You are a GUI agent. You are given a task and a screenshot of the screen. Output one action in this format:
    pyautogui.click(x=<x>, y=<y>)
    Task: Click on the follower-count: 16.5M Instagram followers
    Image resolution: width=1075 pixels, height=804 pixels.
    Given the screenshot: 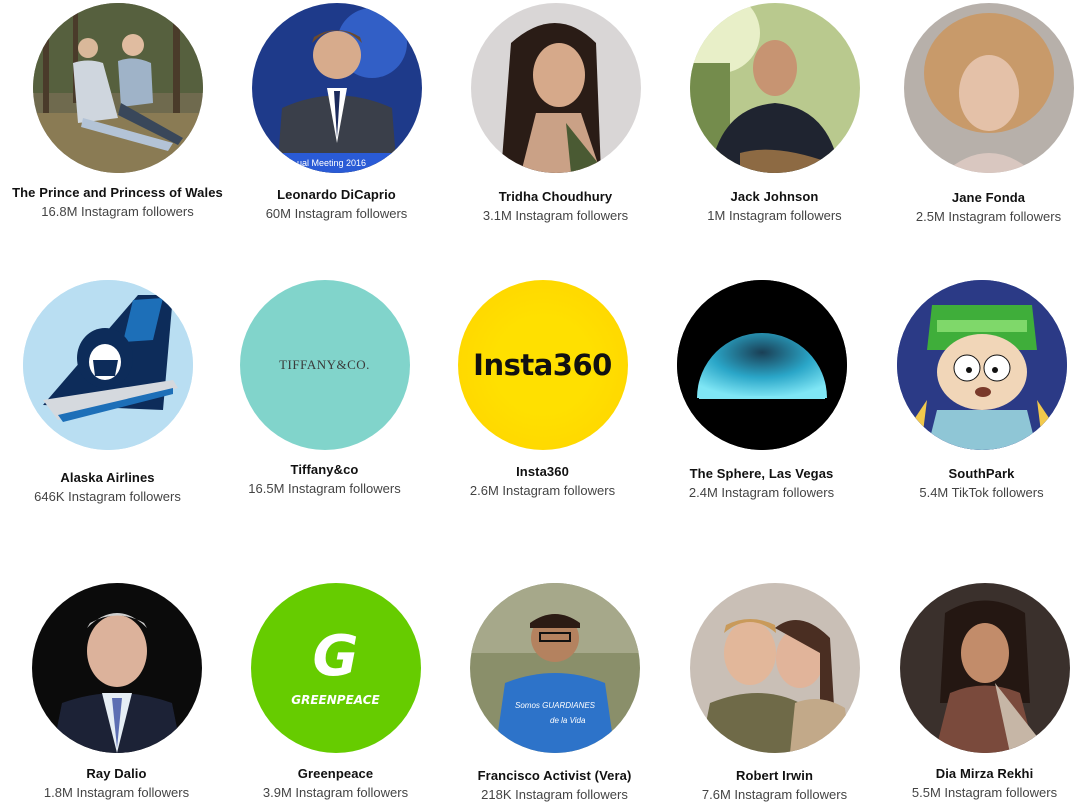 What is the action you would take?
    pyautogui.click(x=324, y=488)
    